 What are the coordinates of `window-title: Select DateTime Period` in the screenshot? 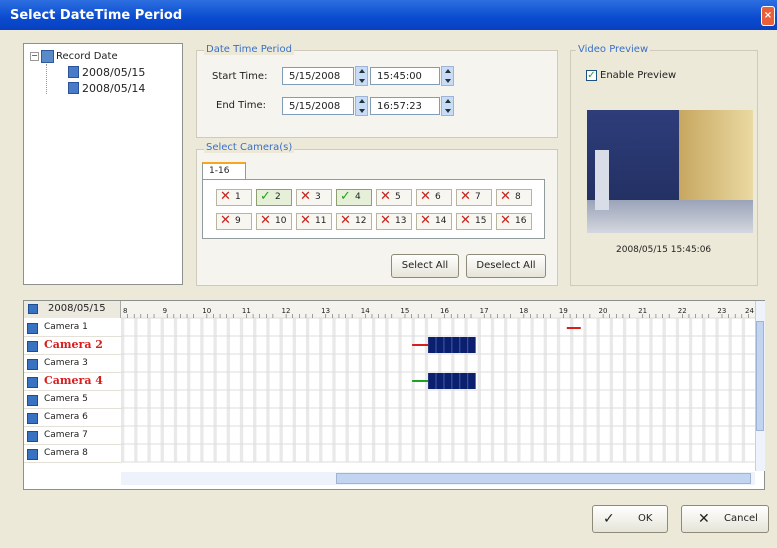 It's located at (96, 15).